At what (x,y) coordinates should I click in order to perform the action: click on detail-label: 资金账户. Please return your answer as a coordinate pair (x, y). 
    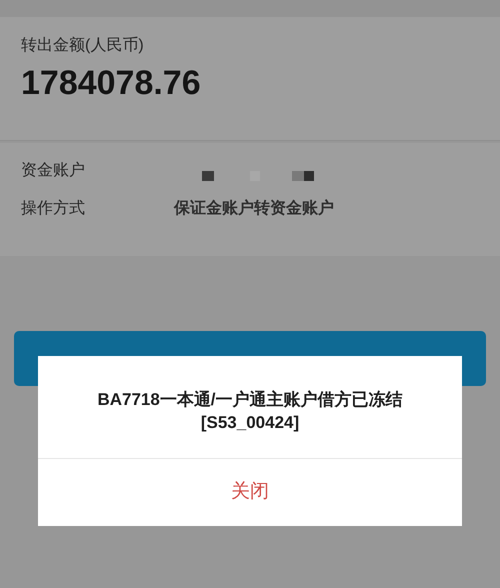
    Looking at the image, I should click on (53, 170).